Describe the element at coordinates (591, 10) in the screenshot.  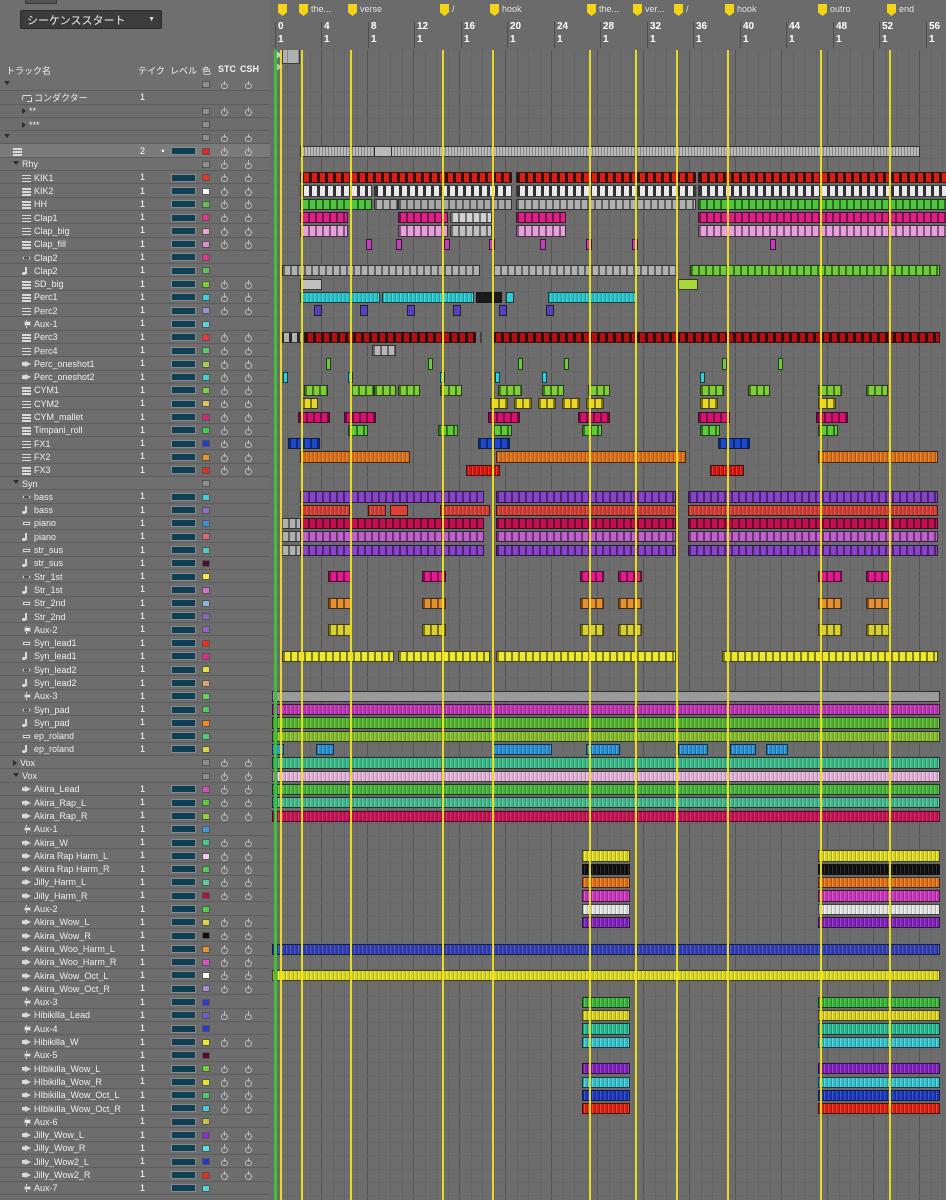
I see `marker-flag-icon` at that location.